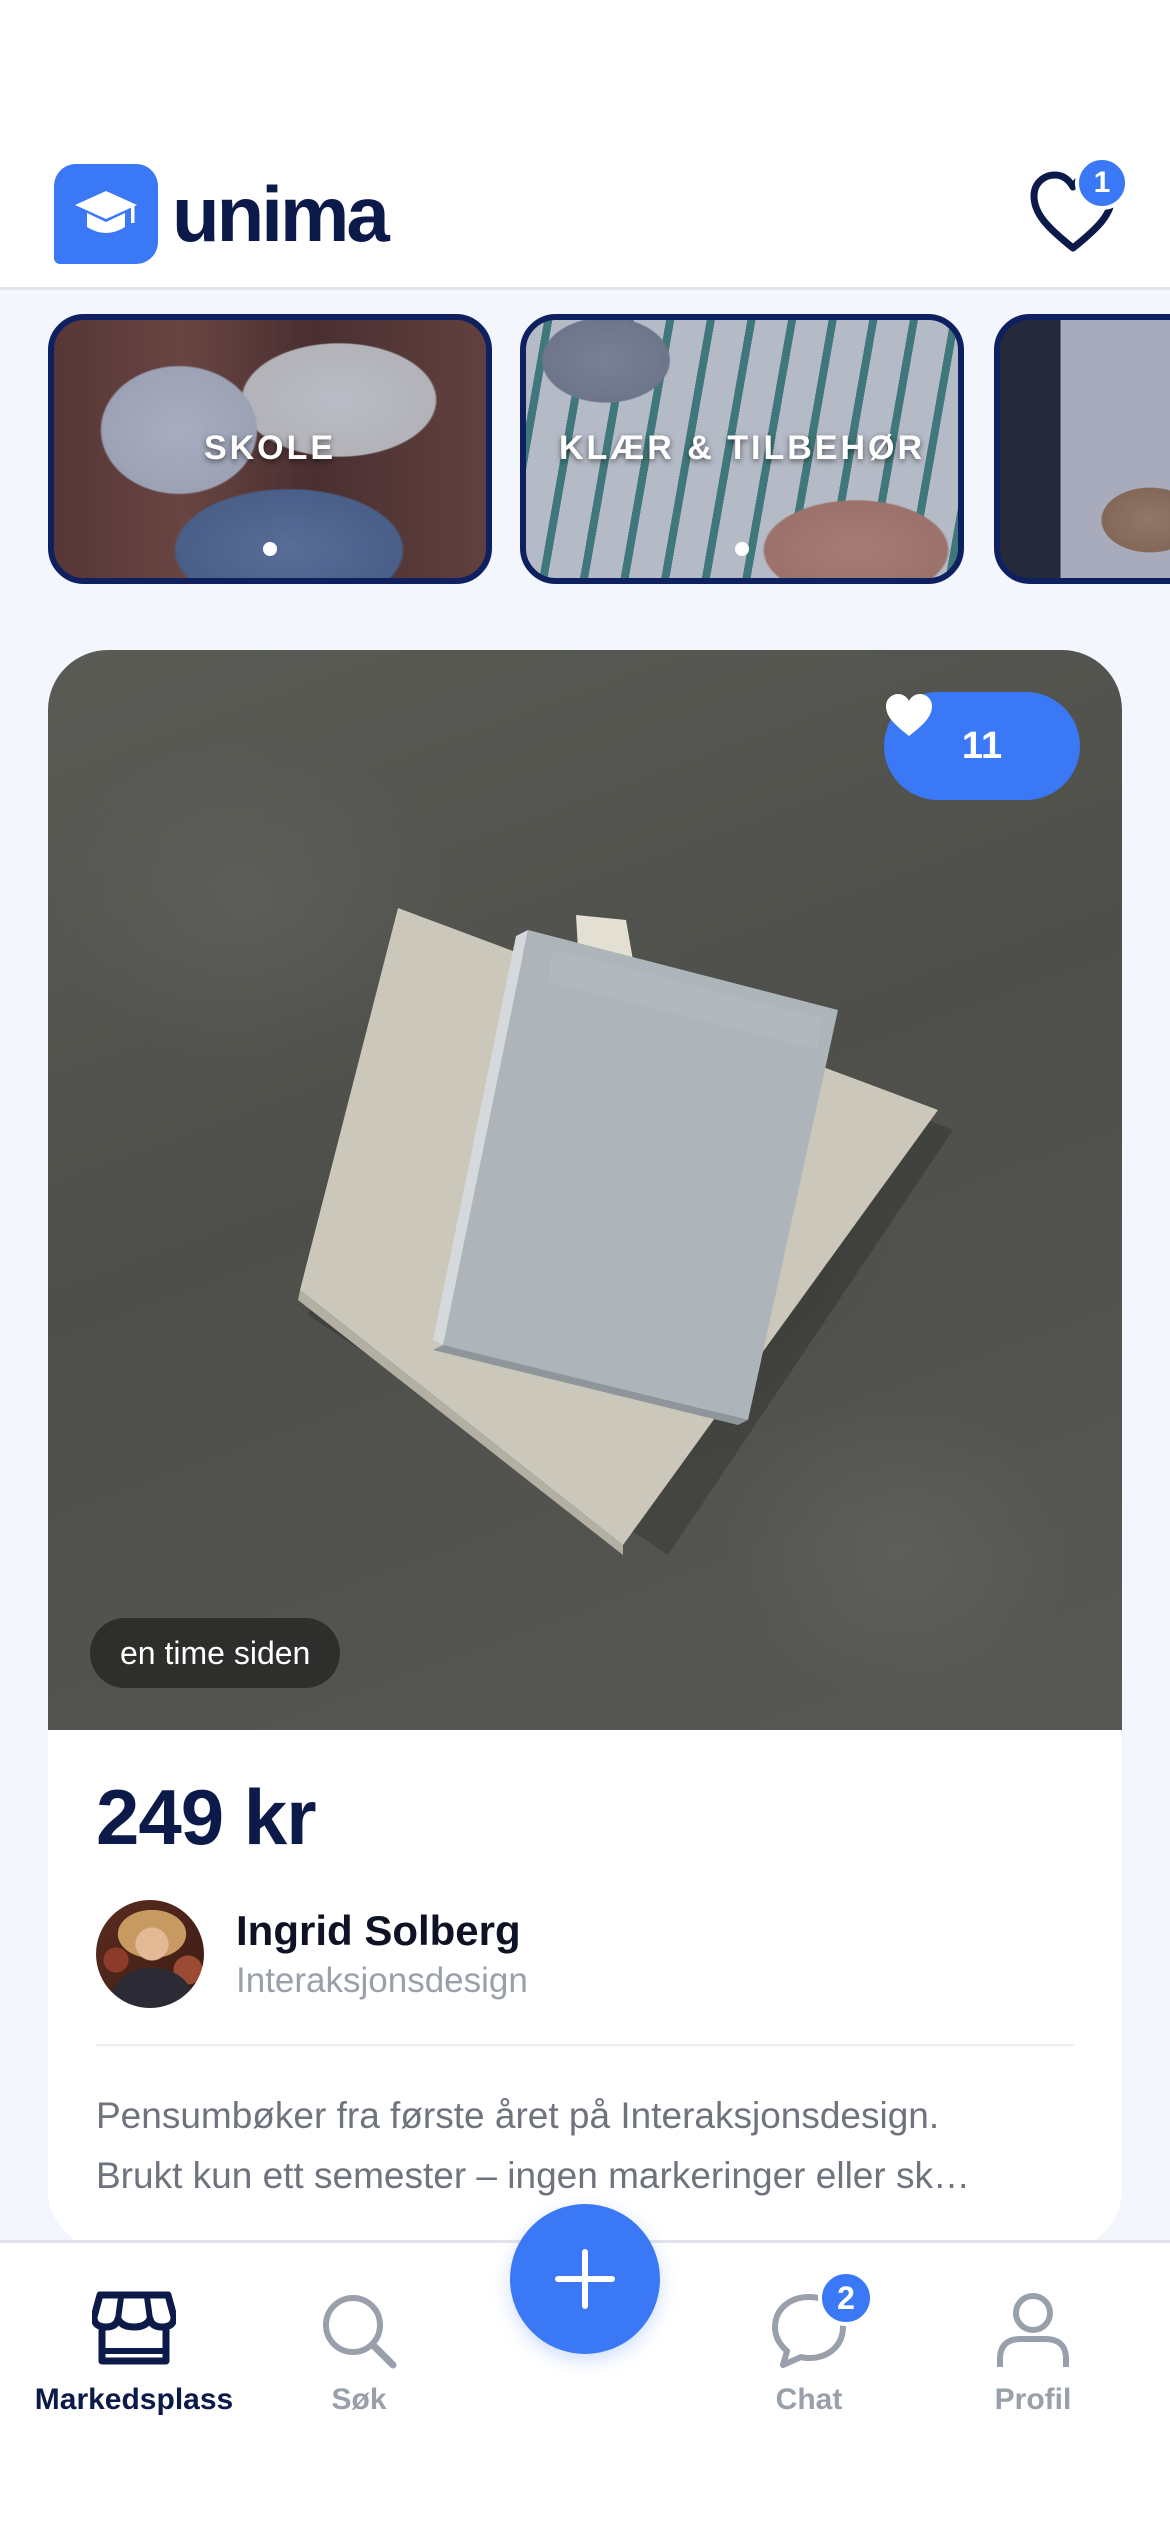 This screenshot has height=2532, width=1170. Describe the element at coordinates (206, 1817) in the screenshot. I see `listing-price: 249 kr` at that location.